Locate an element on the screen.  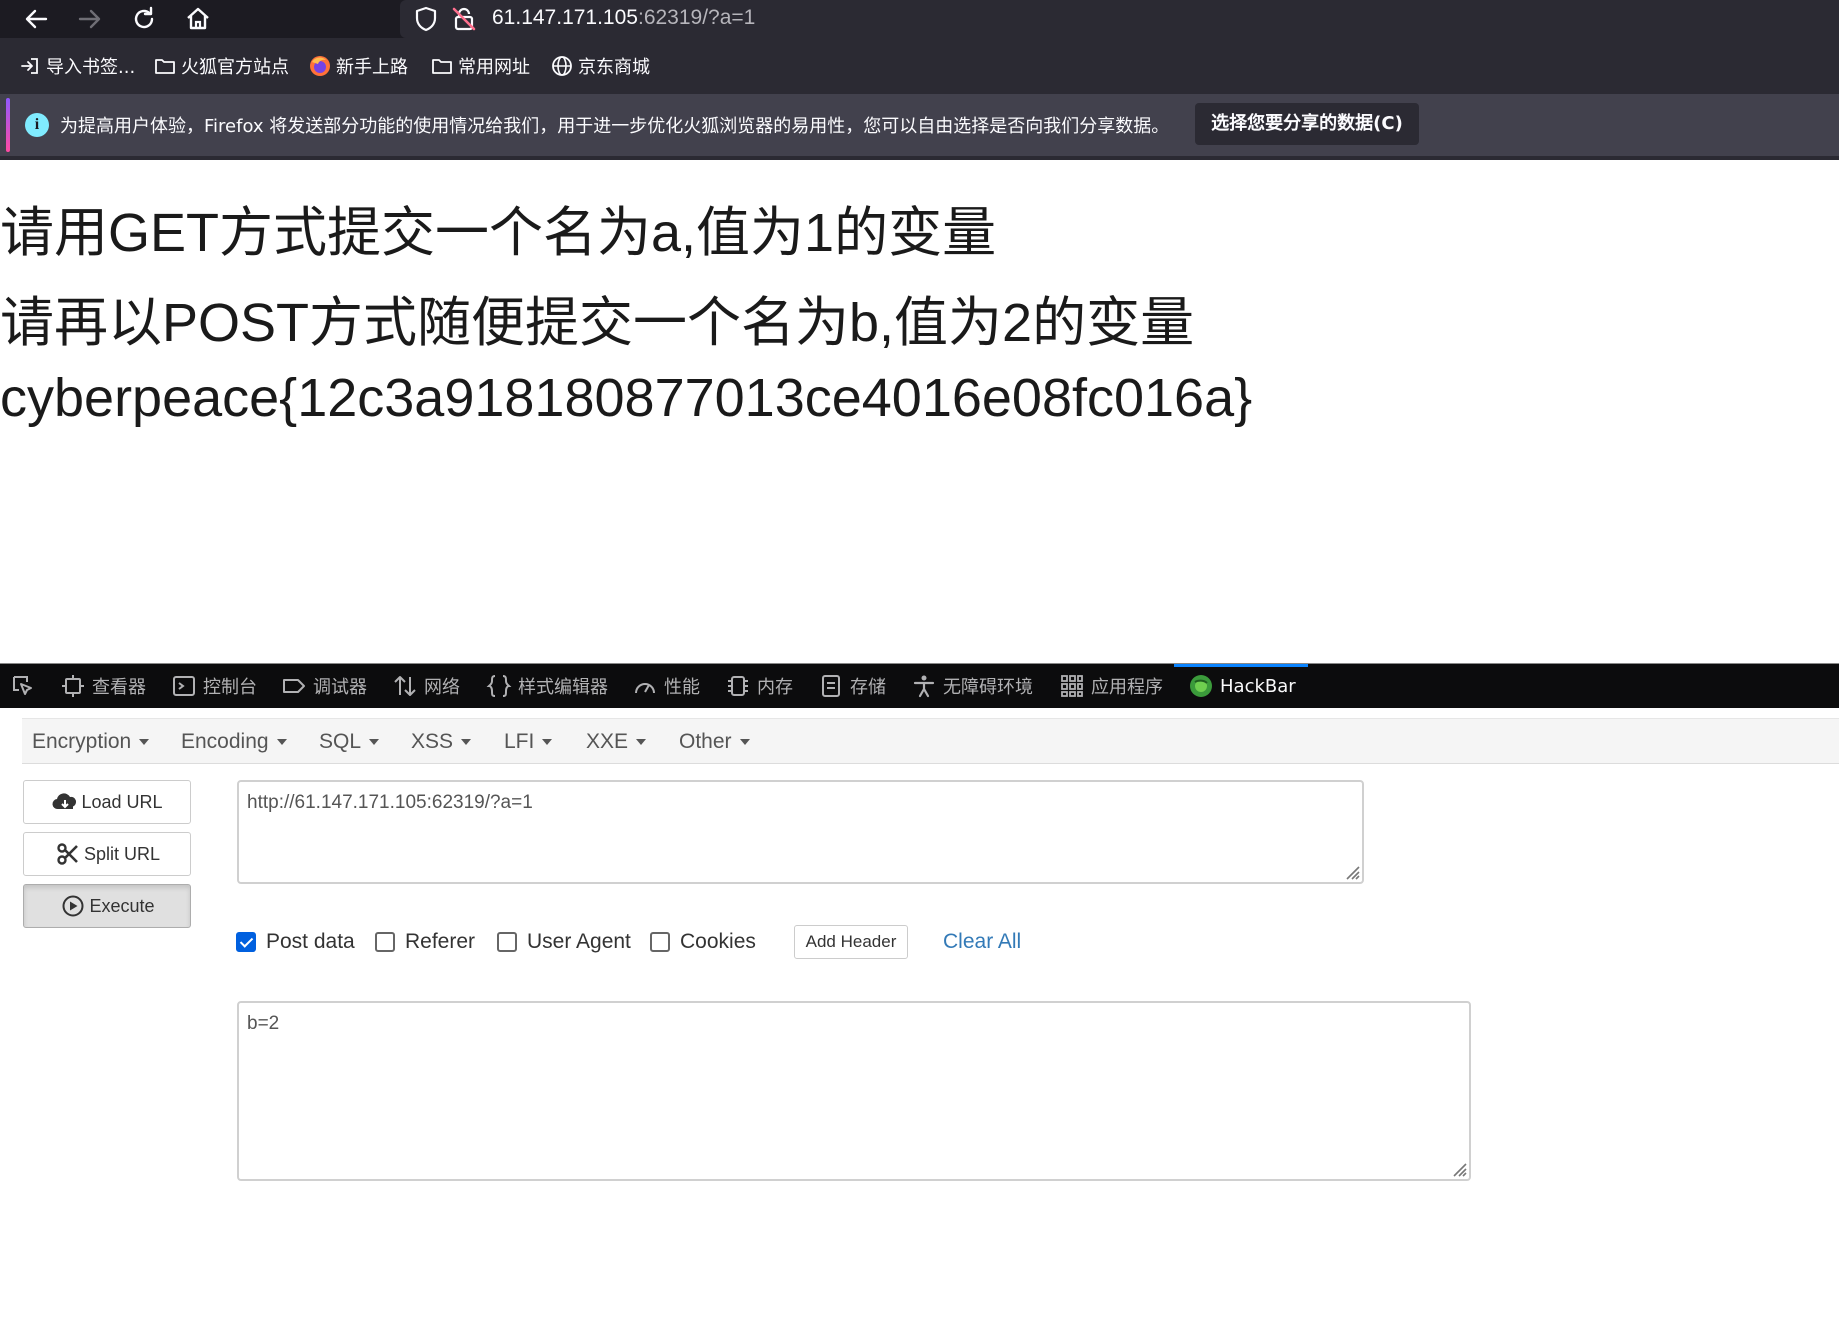
menu-other: Other is located at coordinates (714, 742).